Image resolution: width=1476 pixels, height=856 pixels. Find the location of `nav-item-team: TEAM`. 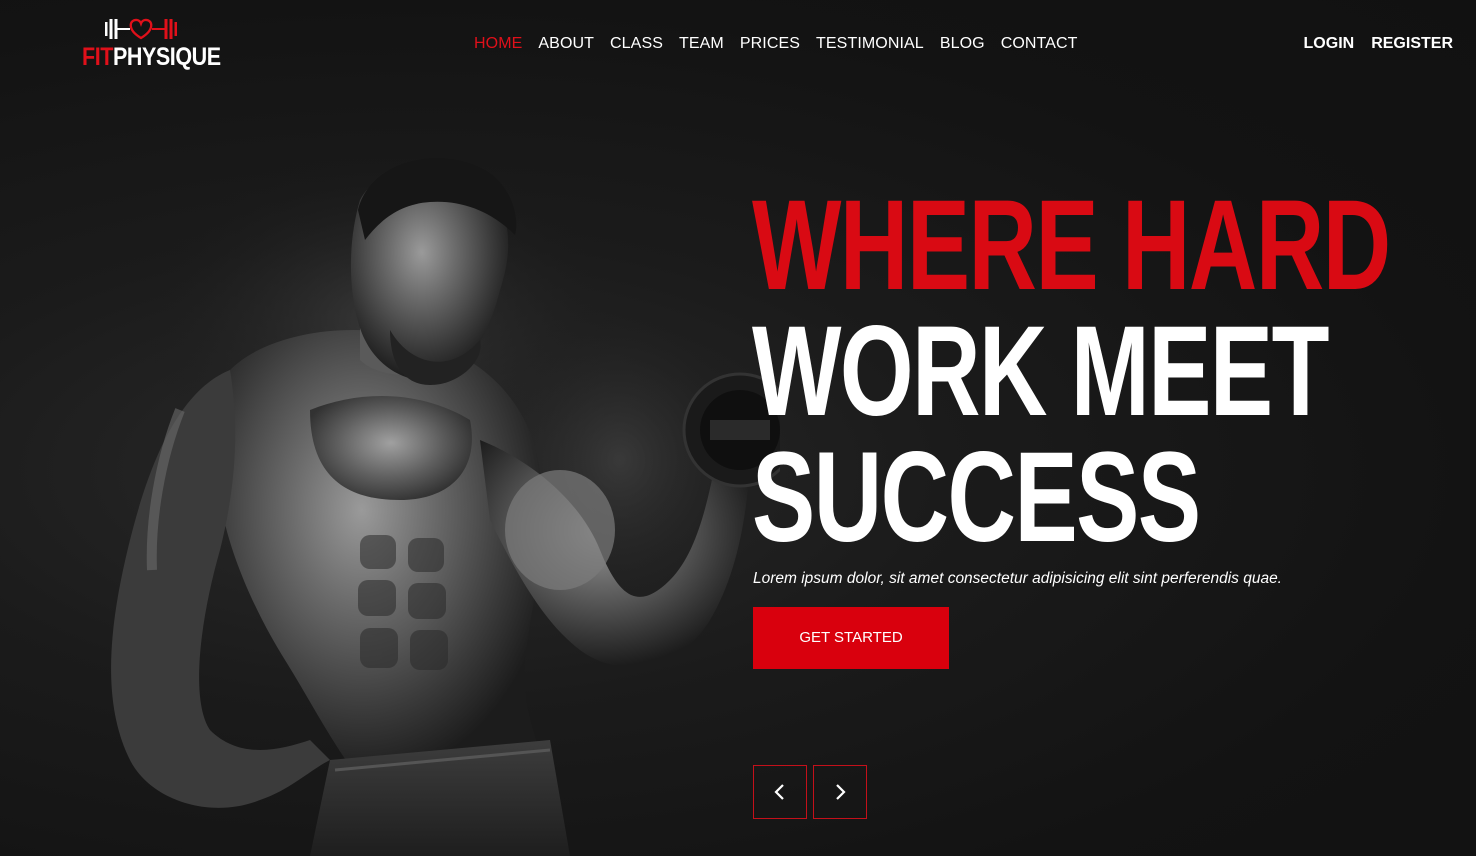

nav-item-team: TEAM is located at coordinates (701, 44).